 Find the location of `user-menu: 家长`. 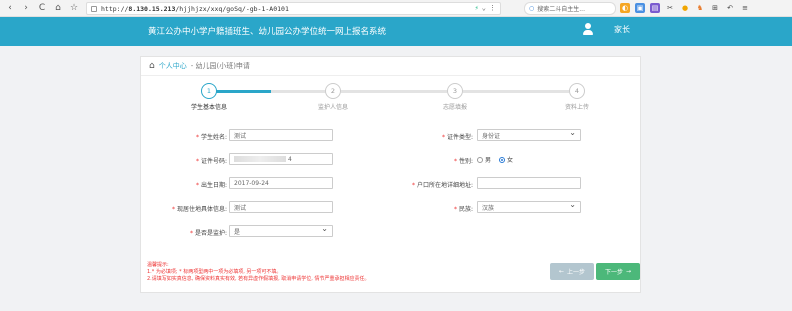

user-menu: 家长 is located at coordinates (606, 29).